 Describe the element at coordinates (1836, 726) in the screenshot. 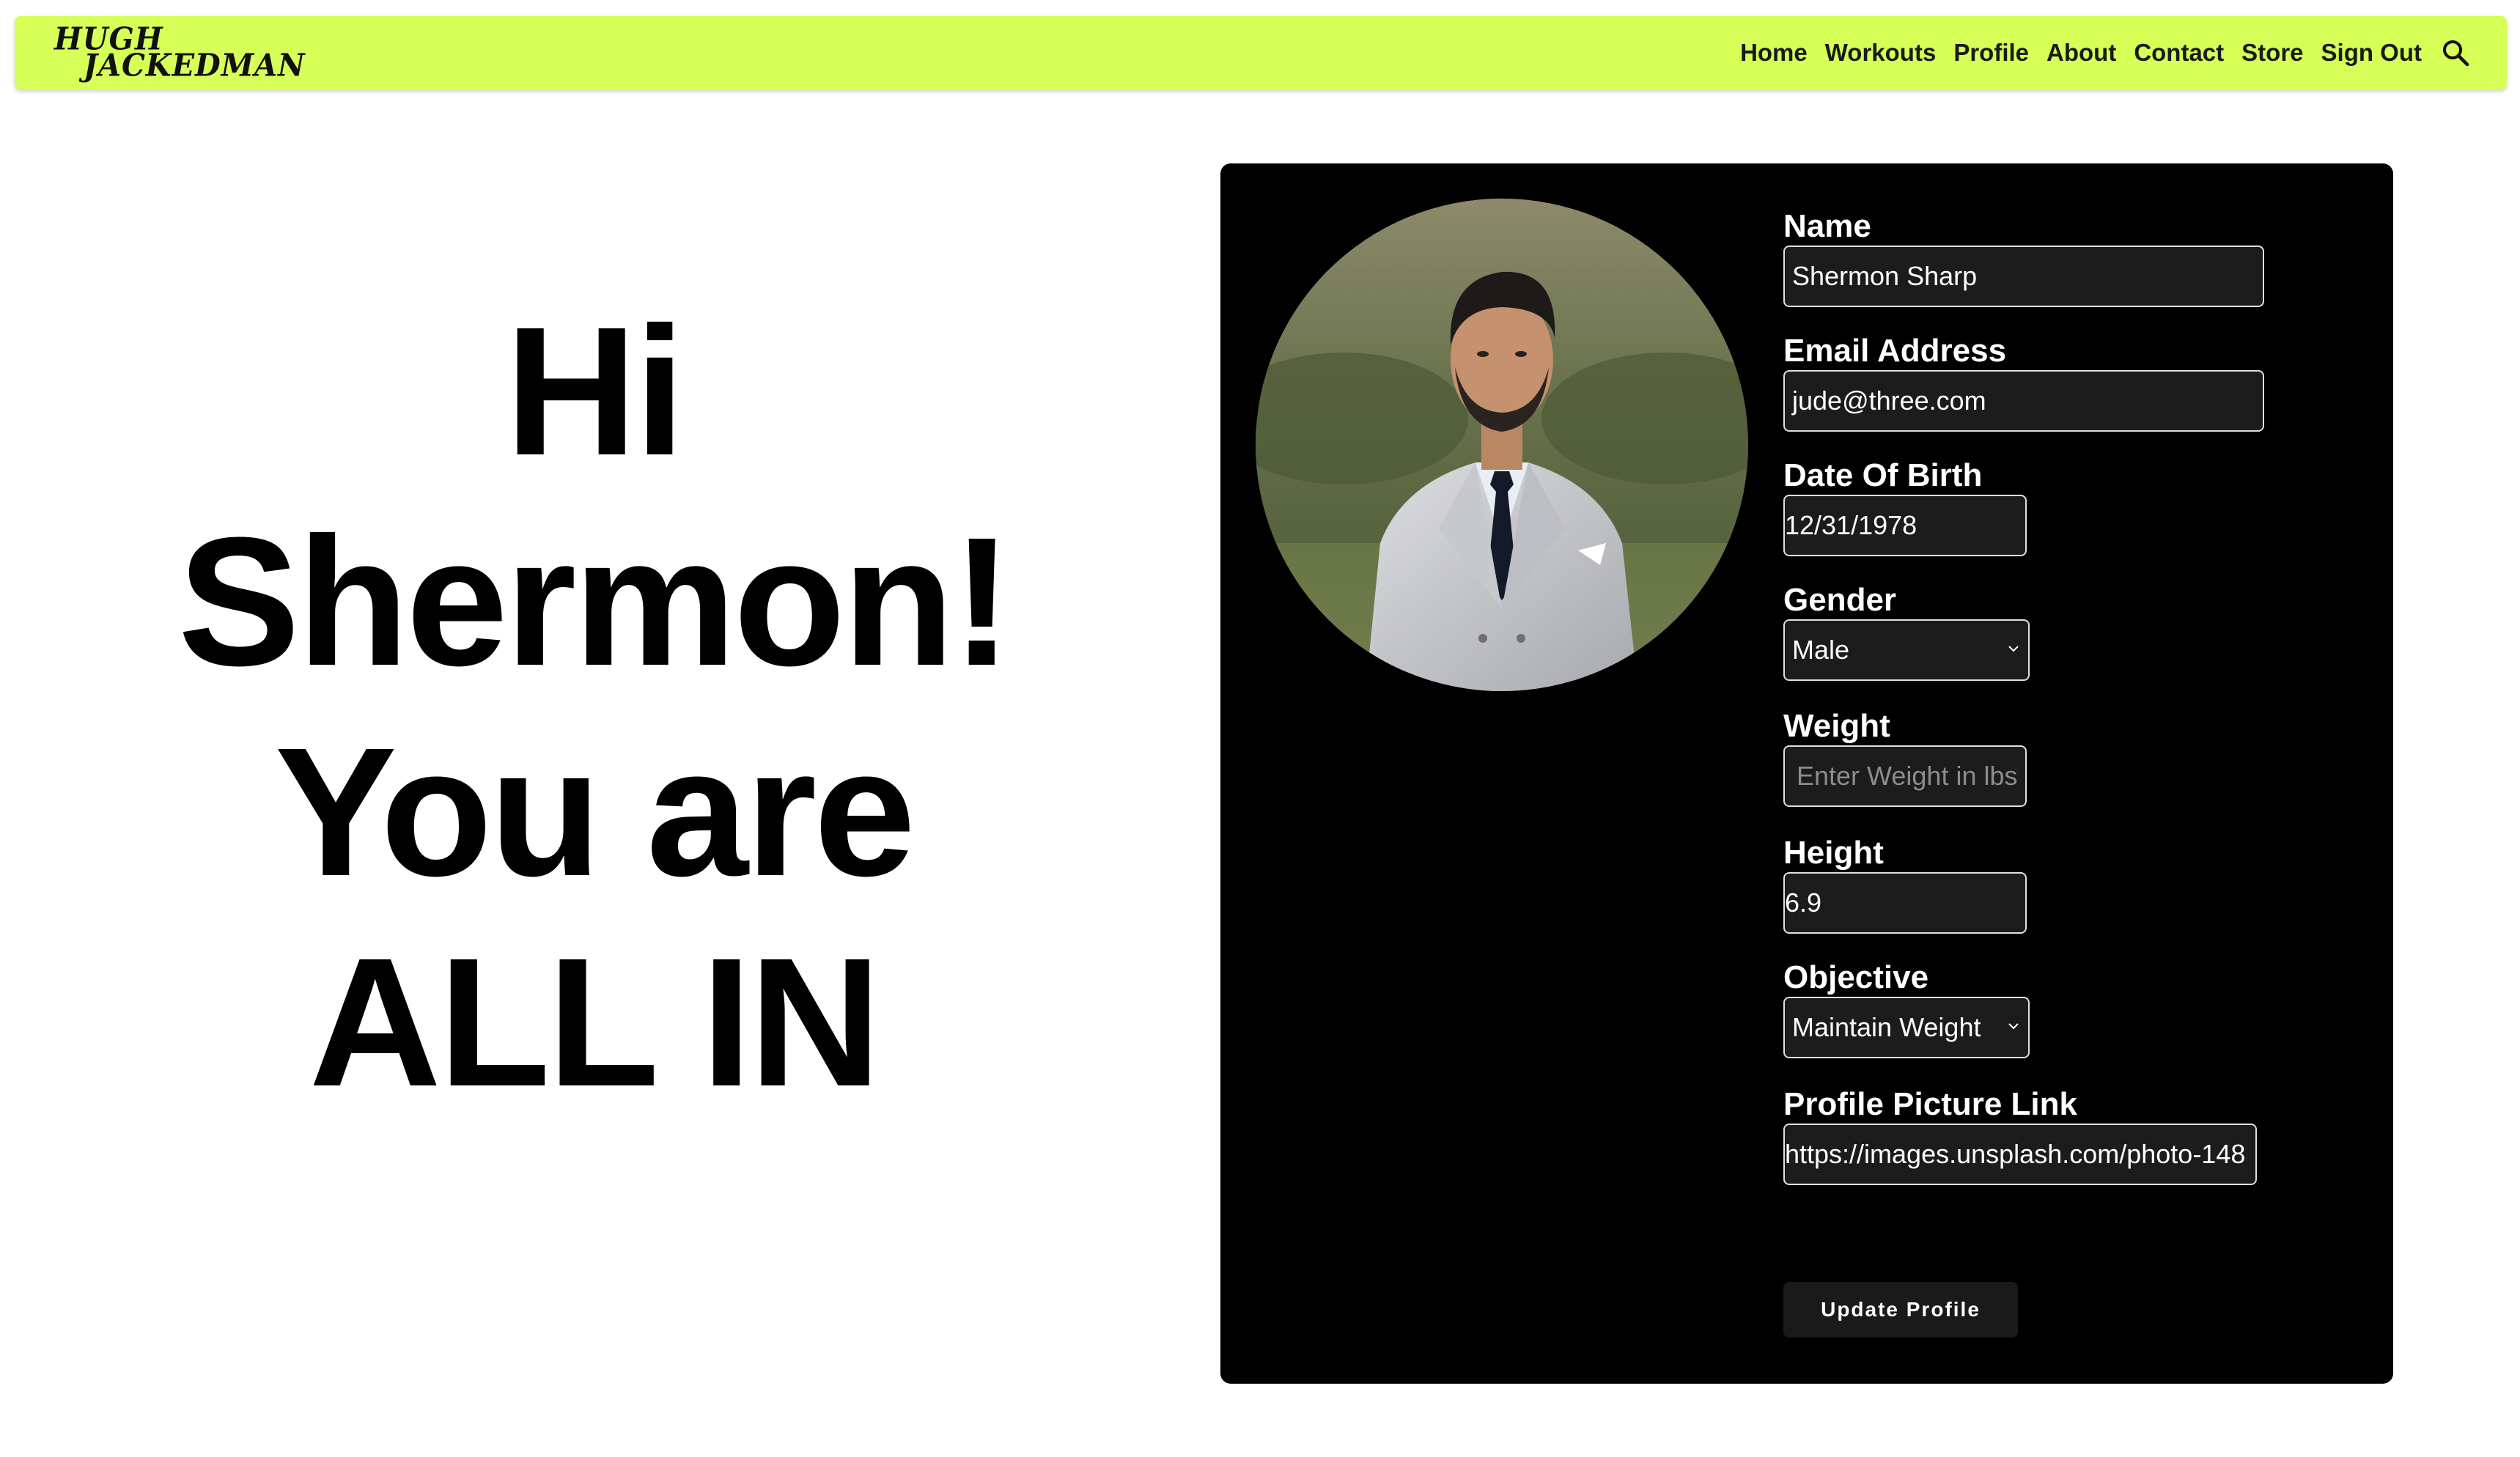

I see `weight-label: Weight` at that location.